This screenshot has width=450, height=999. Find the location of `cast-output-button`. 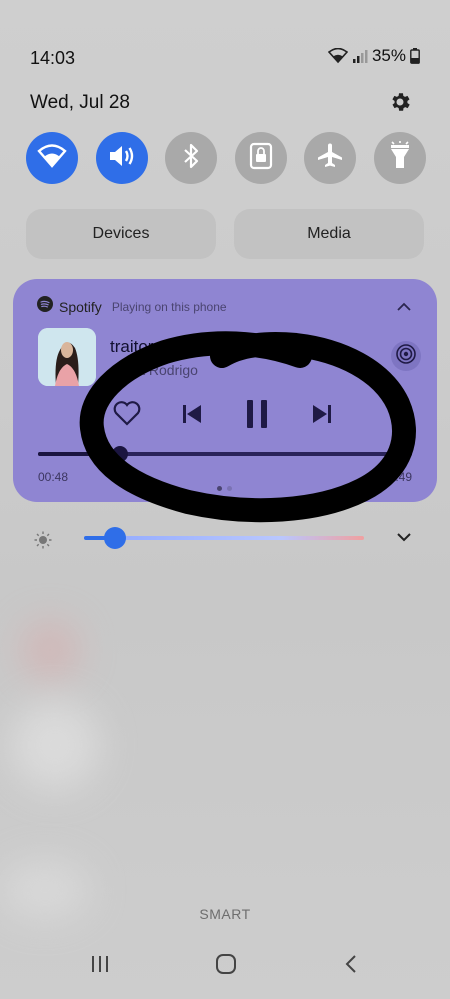

cast-output-button is located at coordinates (406, 356).